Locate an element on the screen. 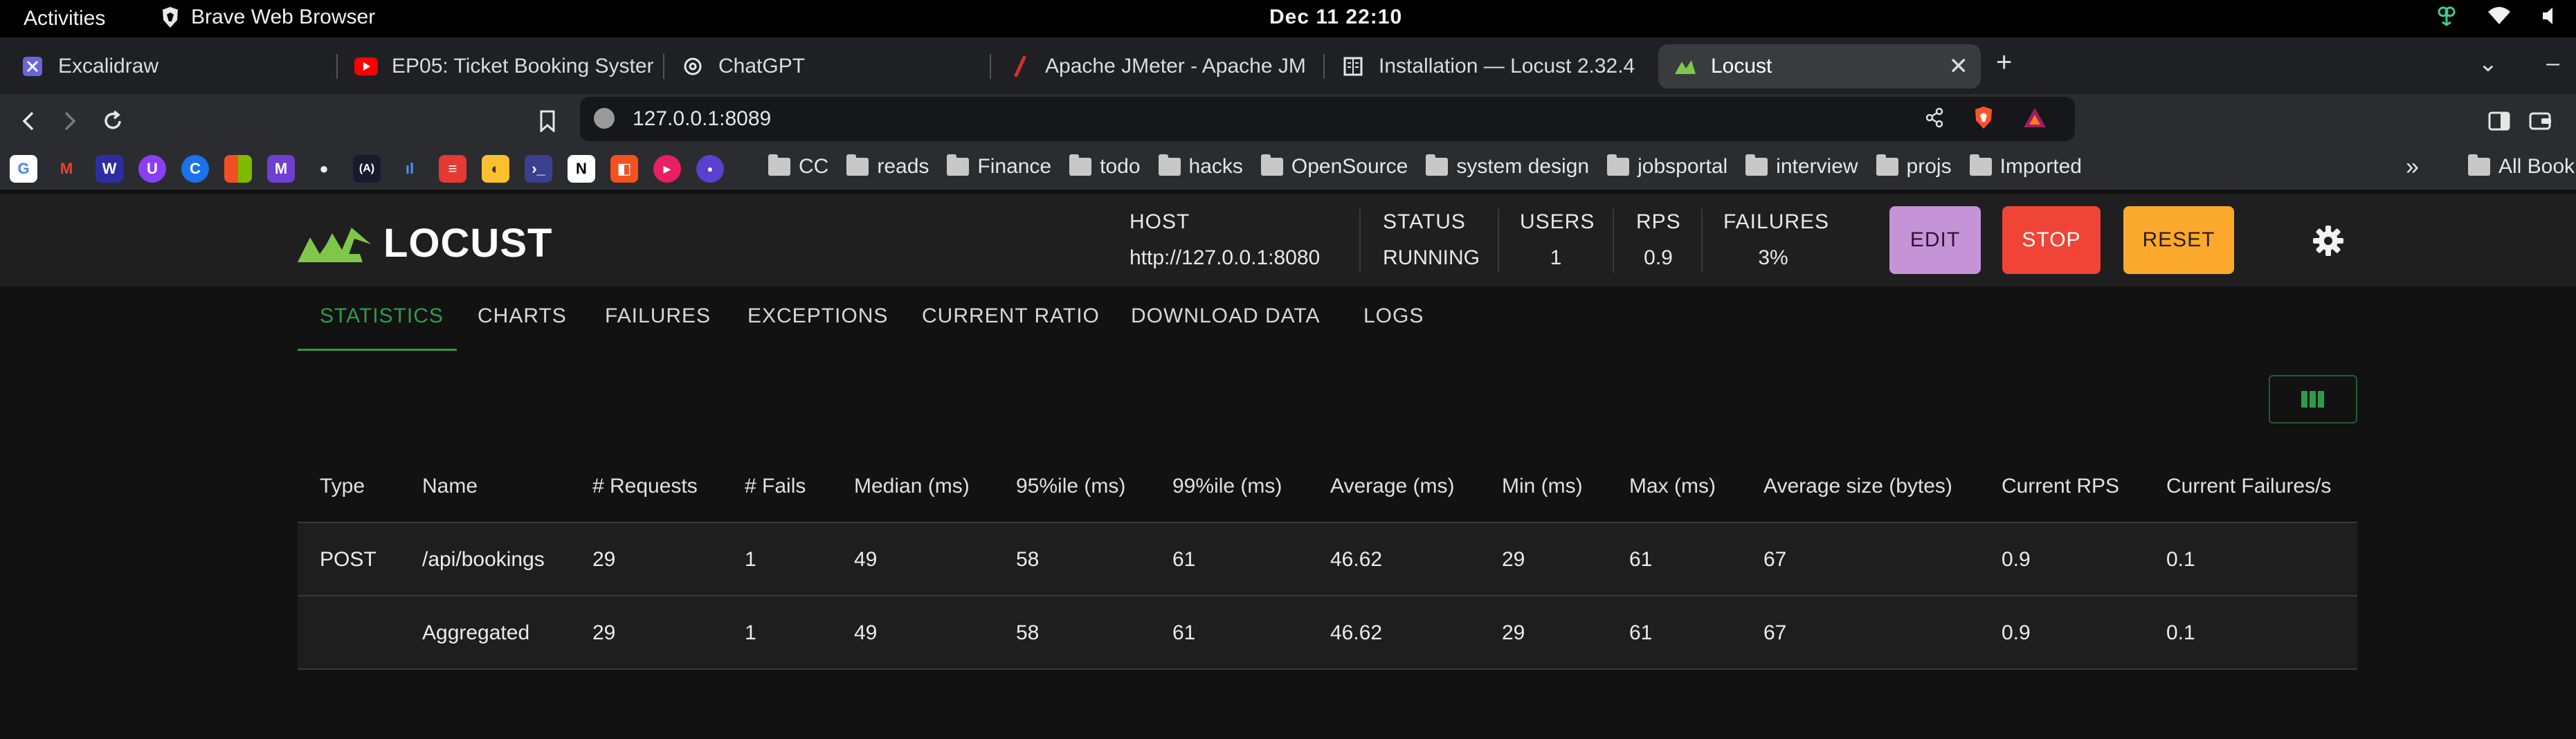 The image size is (2576, 739). column-selector-button is located at coordinates (2313, 399).